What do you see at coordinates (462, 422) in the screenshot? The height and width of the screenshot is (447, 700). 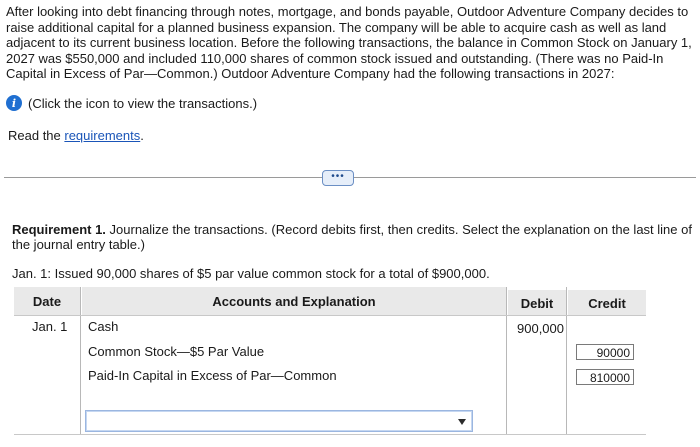 I see `chevron-down-icon` at bounding box center [462, 422].